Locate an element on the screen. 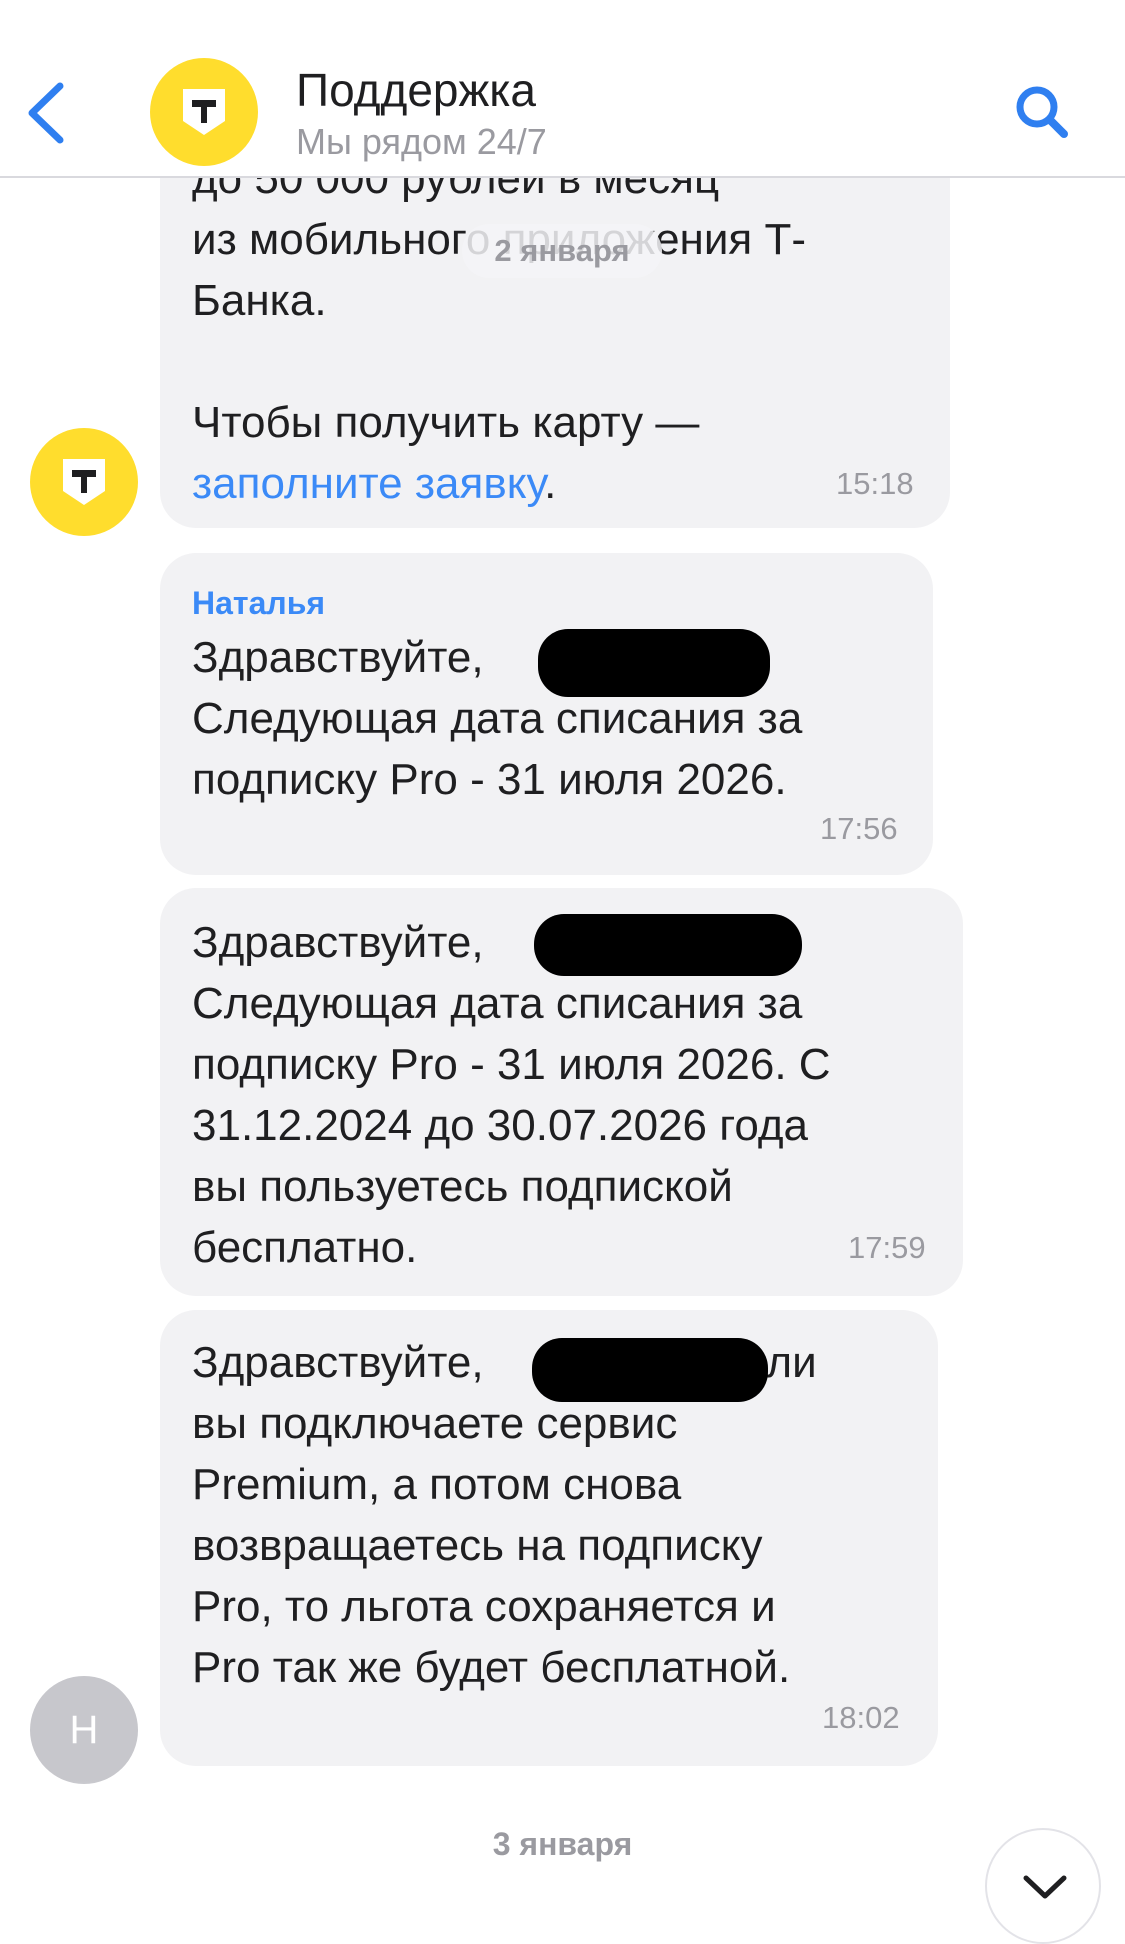  back-button is located at coordinates (50, 113).